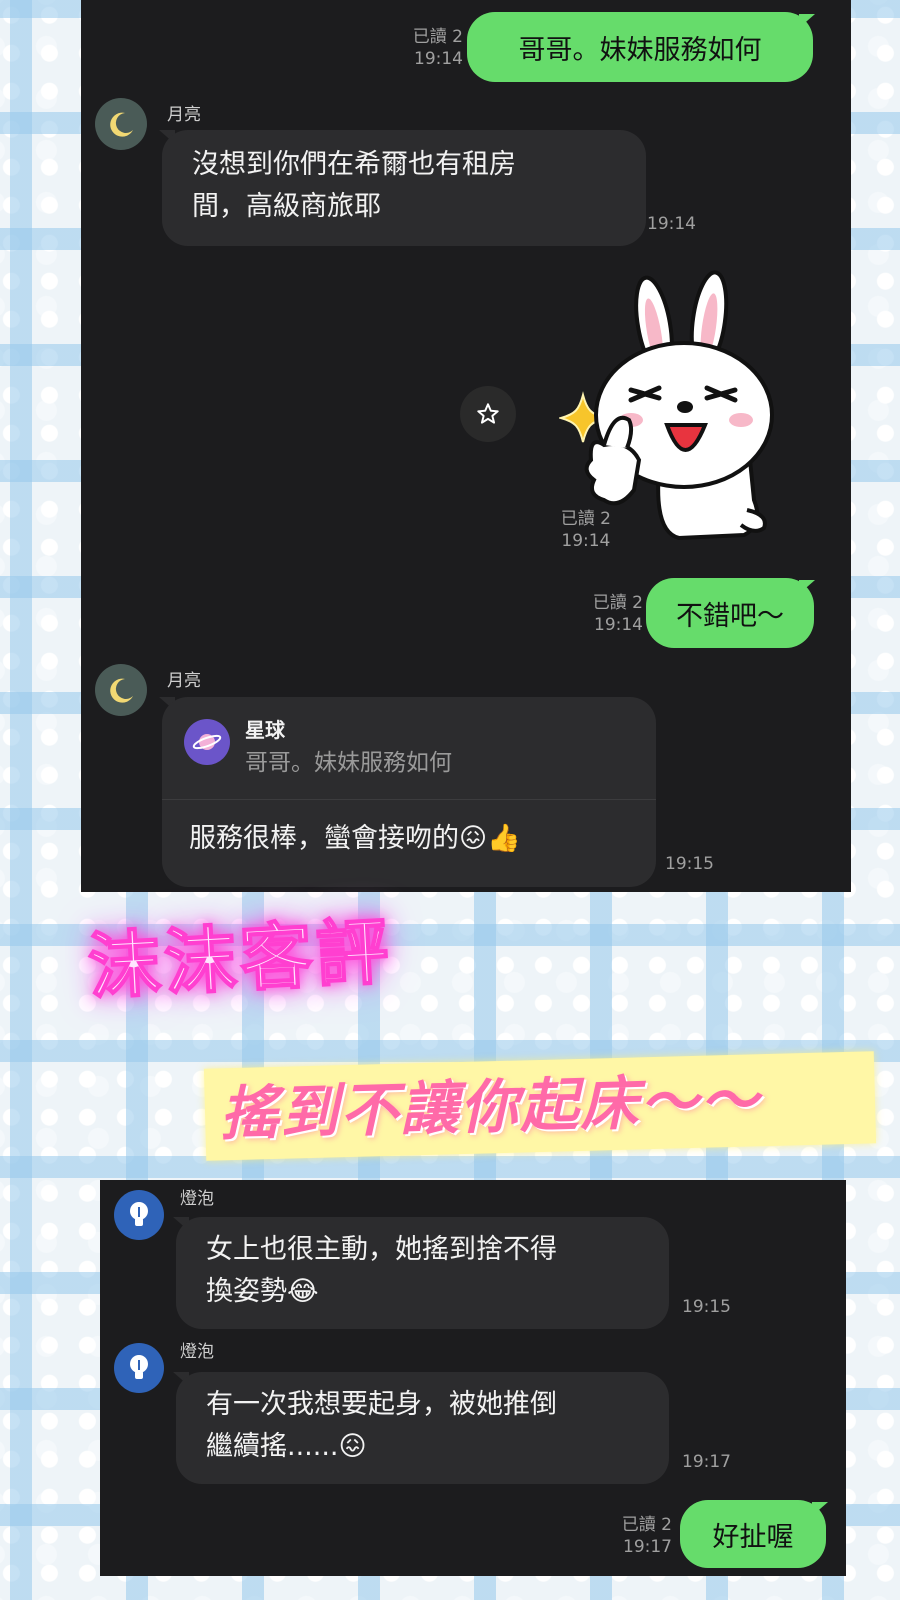  What do you see at coordinates (640, 50) in the screenshot?
I see `message-text: 哥哥。妹妹服務如何` at bounding box center [640, 50].